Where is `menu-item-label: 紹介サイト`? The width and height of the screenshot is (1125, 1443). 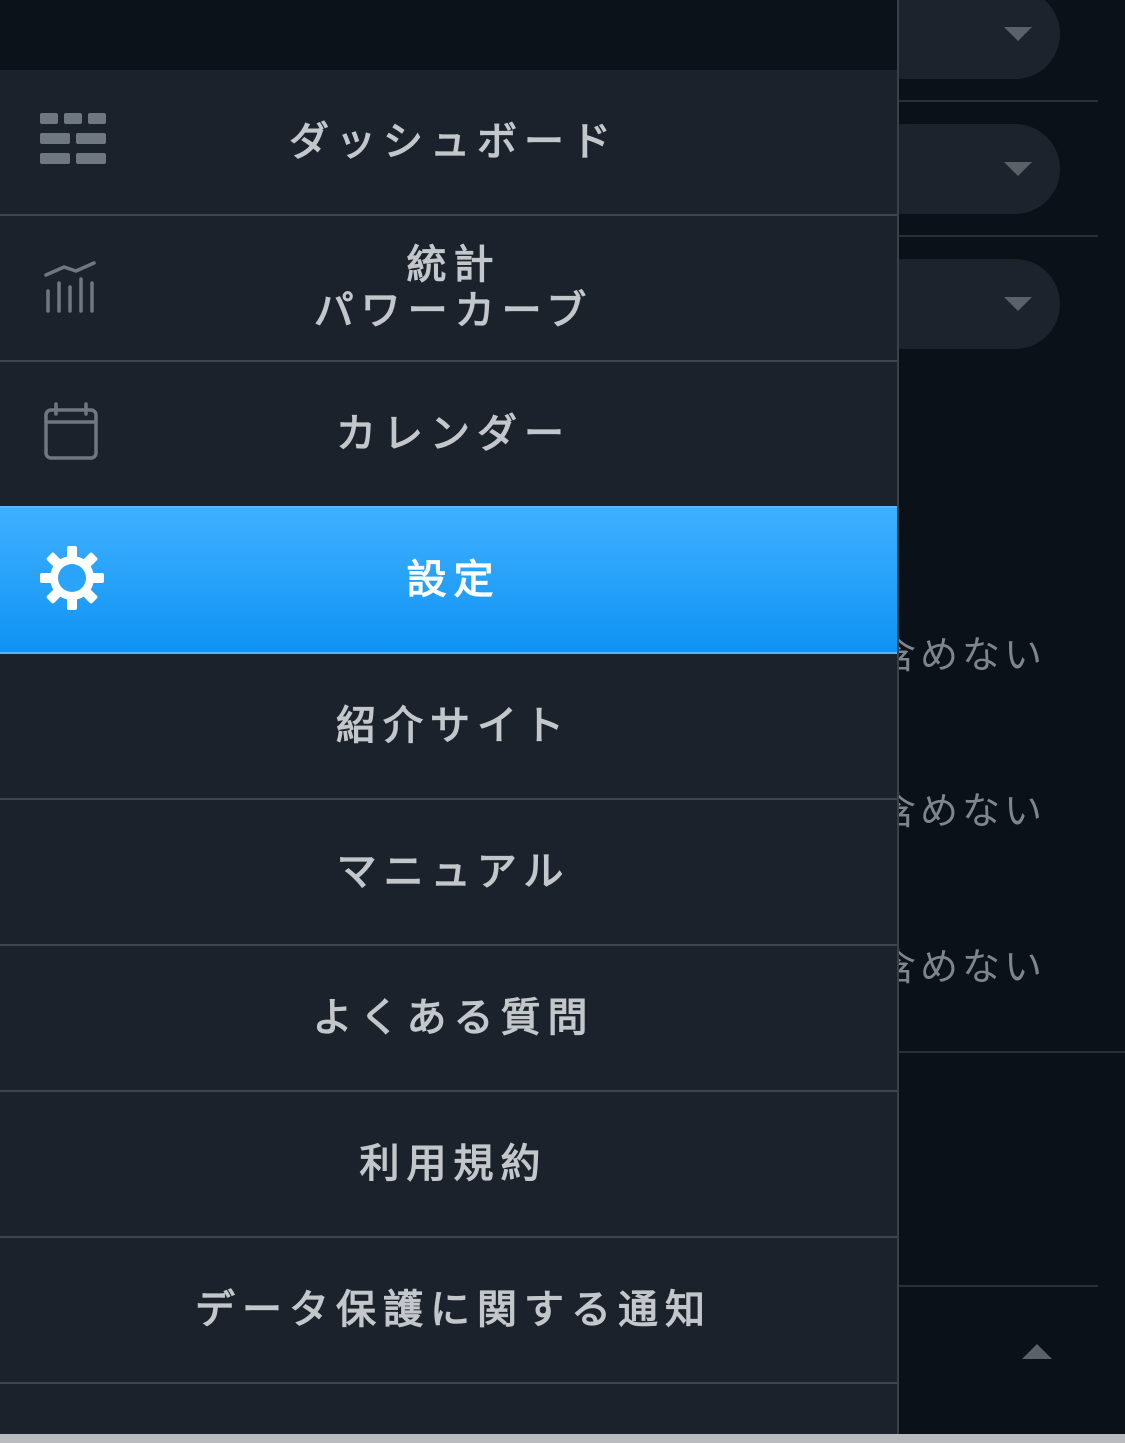 menu-item-label: 紹介サイト is located at coordinates (453, 726).